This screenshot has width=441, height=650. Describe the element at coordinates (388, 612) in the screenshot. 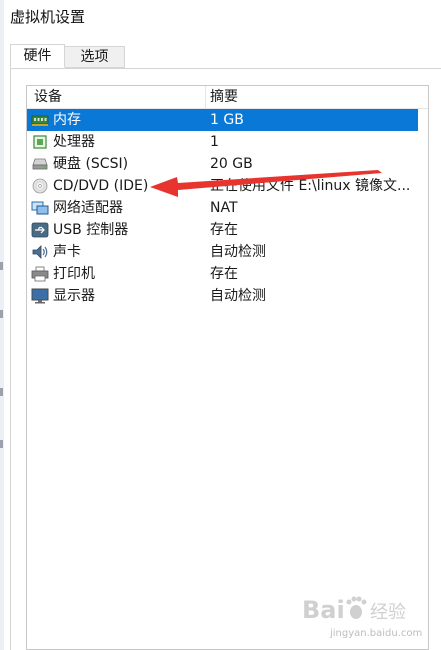

I see `svg-text: 经验` at that location.